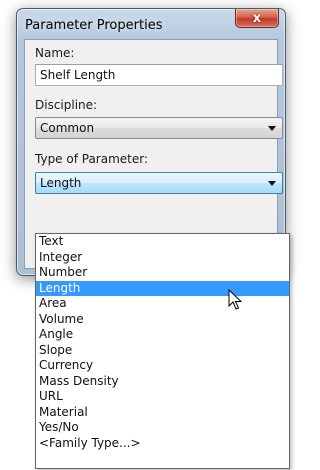 The image size is (320, 470). What do you see at coordinates (162, 413) in the screenshot?
I see `dropdown-option-material: Material` at bounding box center [162, 413].